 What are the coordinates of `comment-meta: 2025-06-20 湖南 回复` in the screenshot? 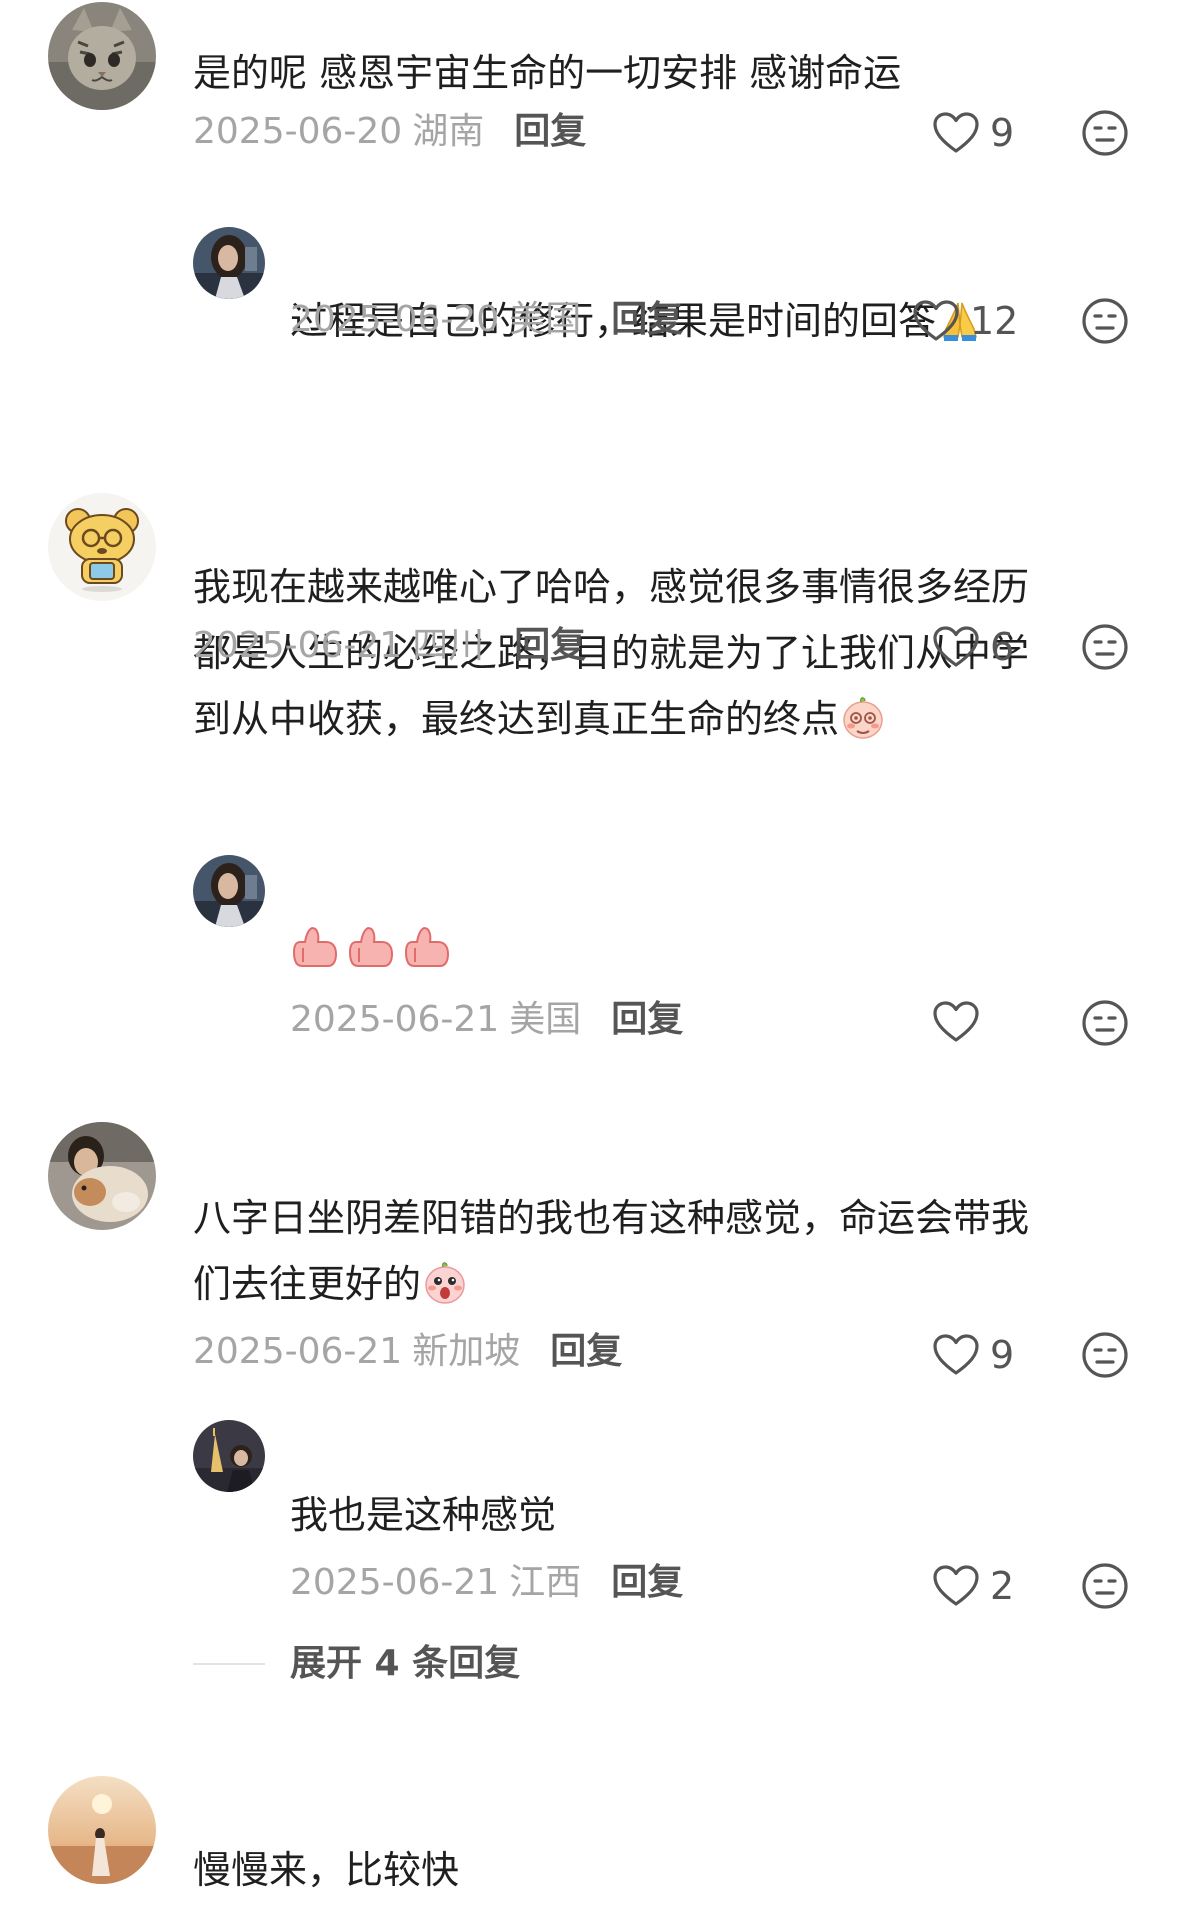 It's located at (389, 132).